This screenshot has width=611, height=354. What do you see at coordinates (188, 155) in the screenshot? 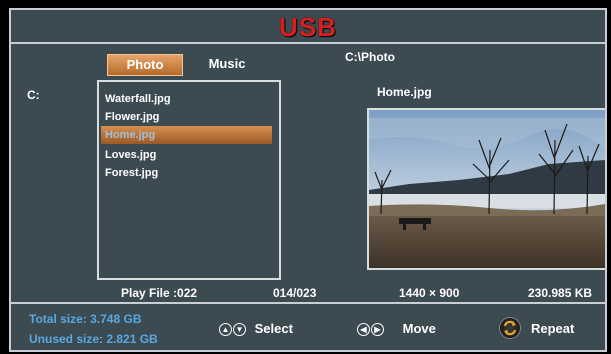
I see `list-item: Loves.jpg` at bounding box center [188, 155].